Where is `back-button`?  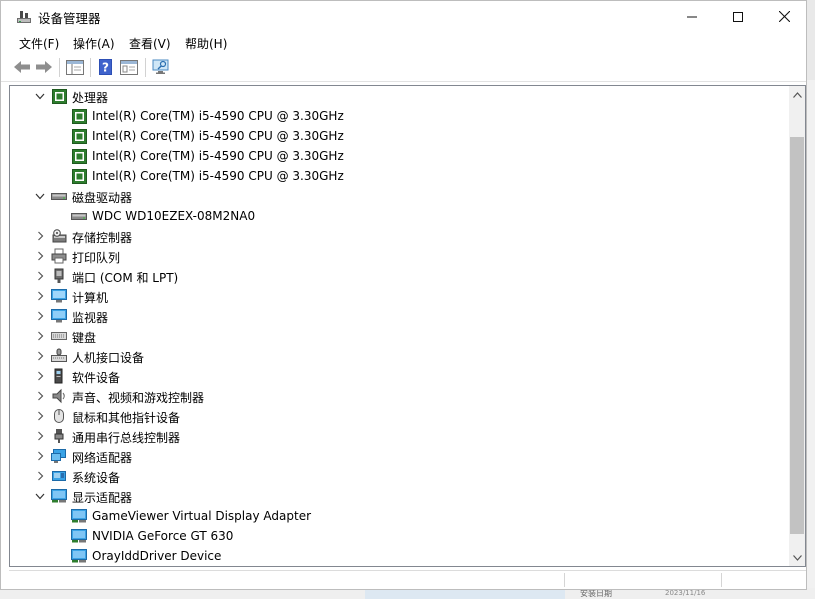
back-button is located at coordinates (22, 67).